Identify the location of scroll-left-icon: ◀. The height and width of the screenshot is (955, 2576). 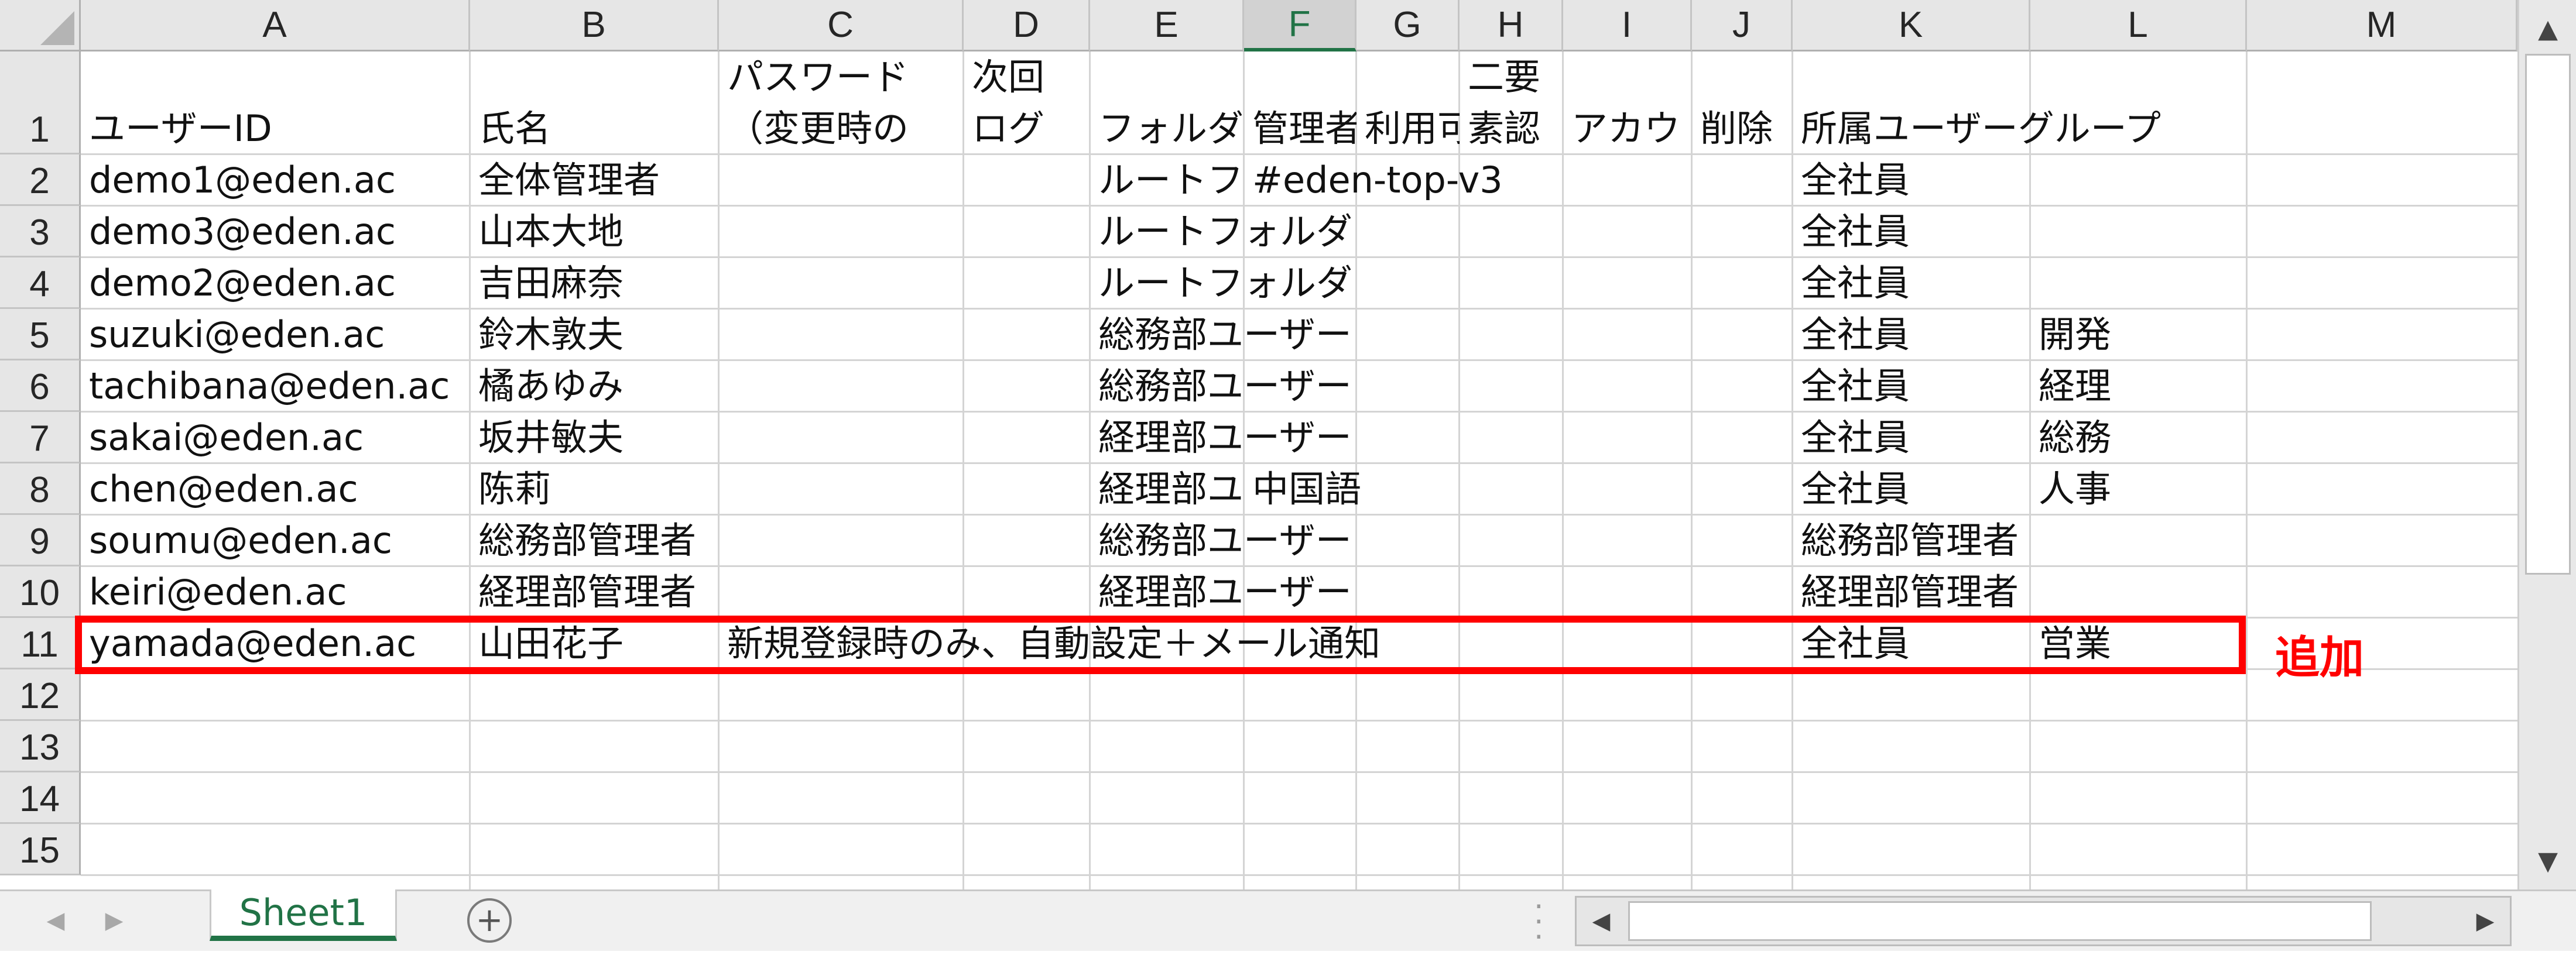
(1601, 921).